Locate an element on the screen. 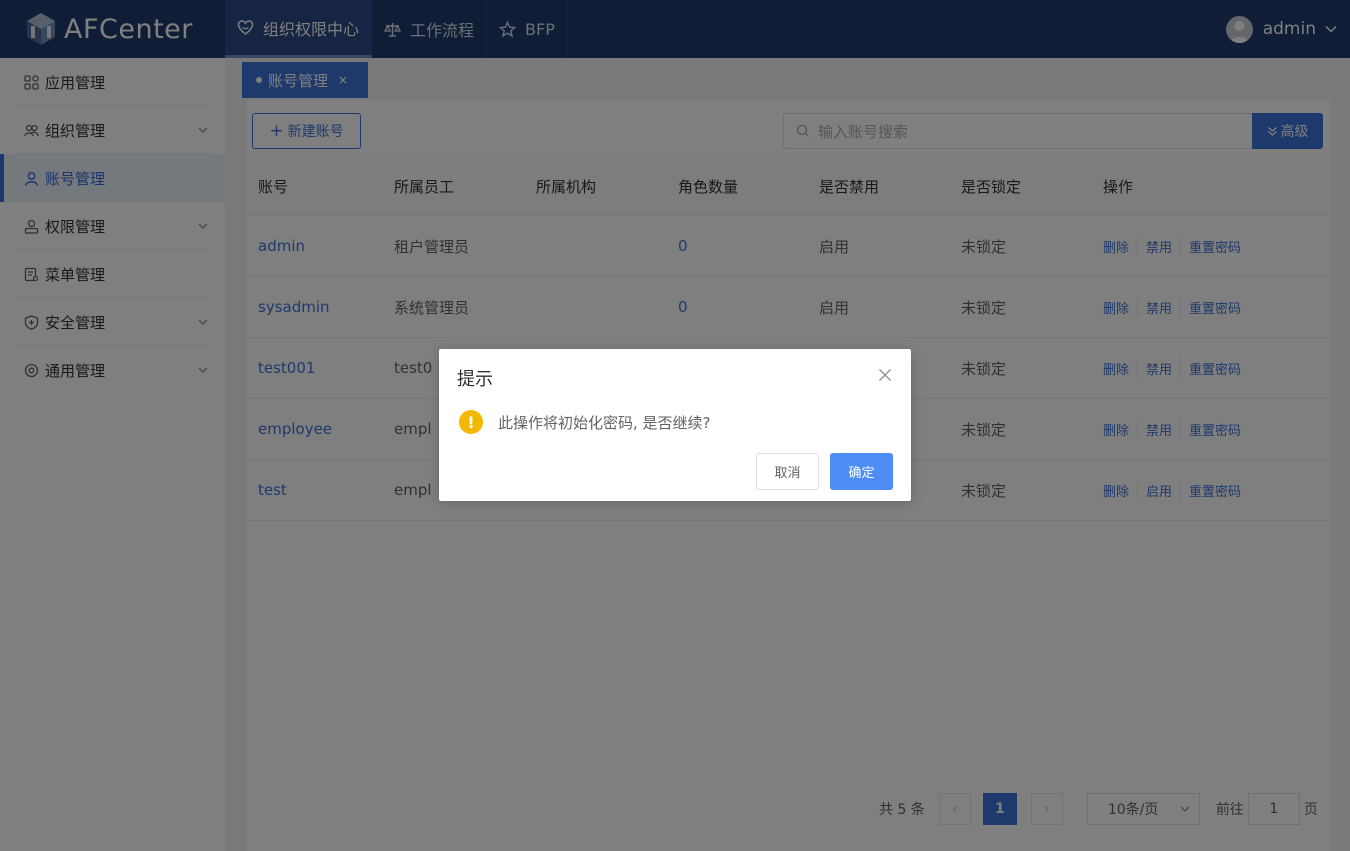 The height and width of the screenshot is (851, 1350). close-icon is located at coordinates (885, 375).